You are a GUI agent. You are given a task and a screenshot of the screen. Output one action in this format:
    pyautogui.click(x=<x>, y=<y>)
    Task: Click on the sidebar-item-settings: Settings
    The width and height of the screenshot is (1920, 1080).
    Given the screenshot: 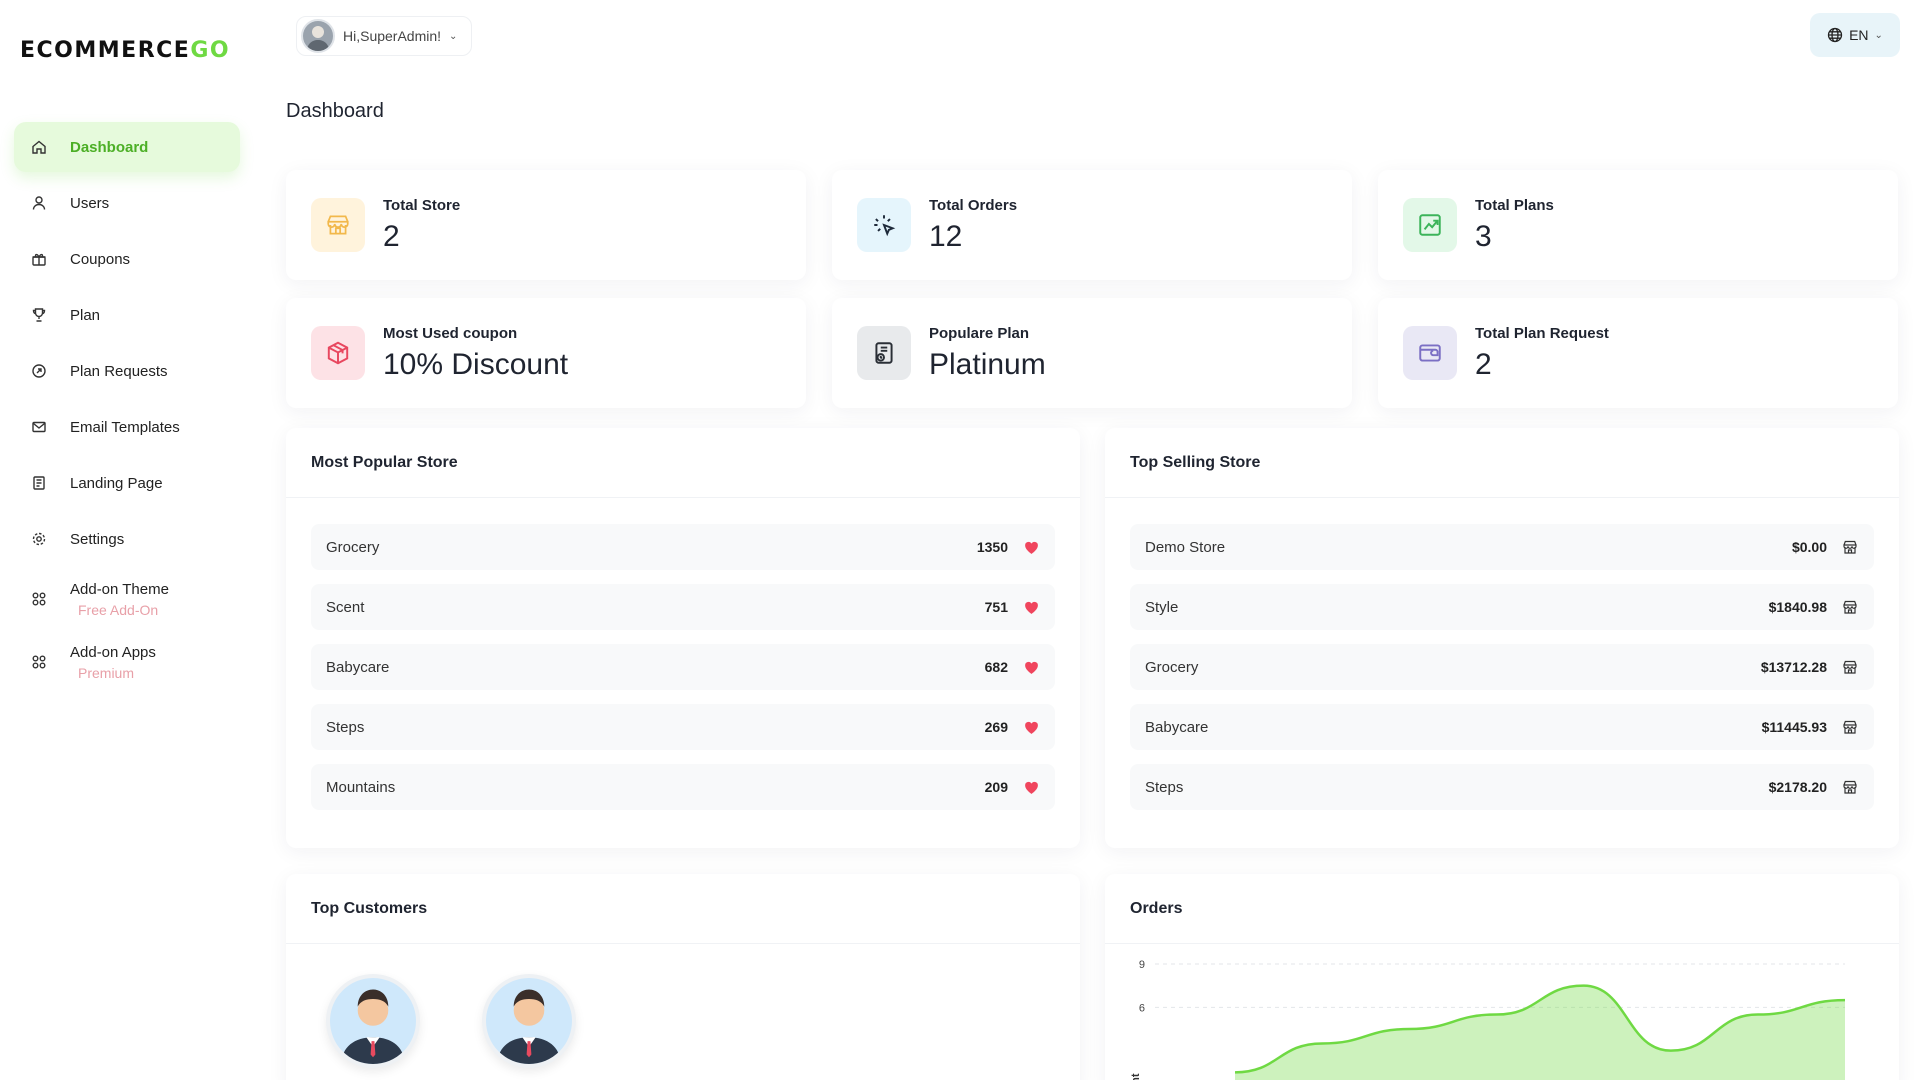 What is the action you would take?
    pyautogui.click(x=127, y=539)
    